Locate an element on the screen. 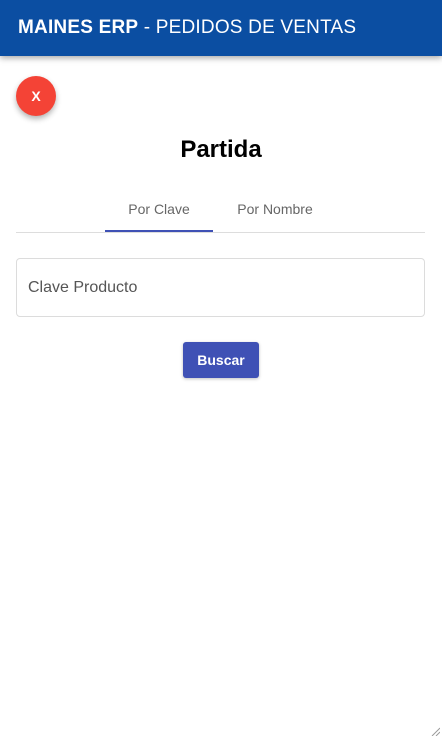 This screenshot has height=738, width=442. product-key-field is located at coordinates (220, 287).